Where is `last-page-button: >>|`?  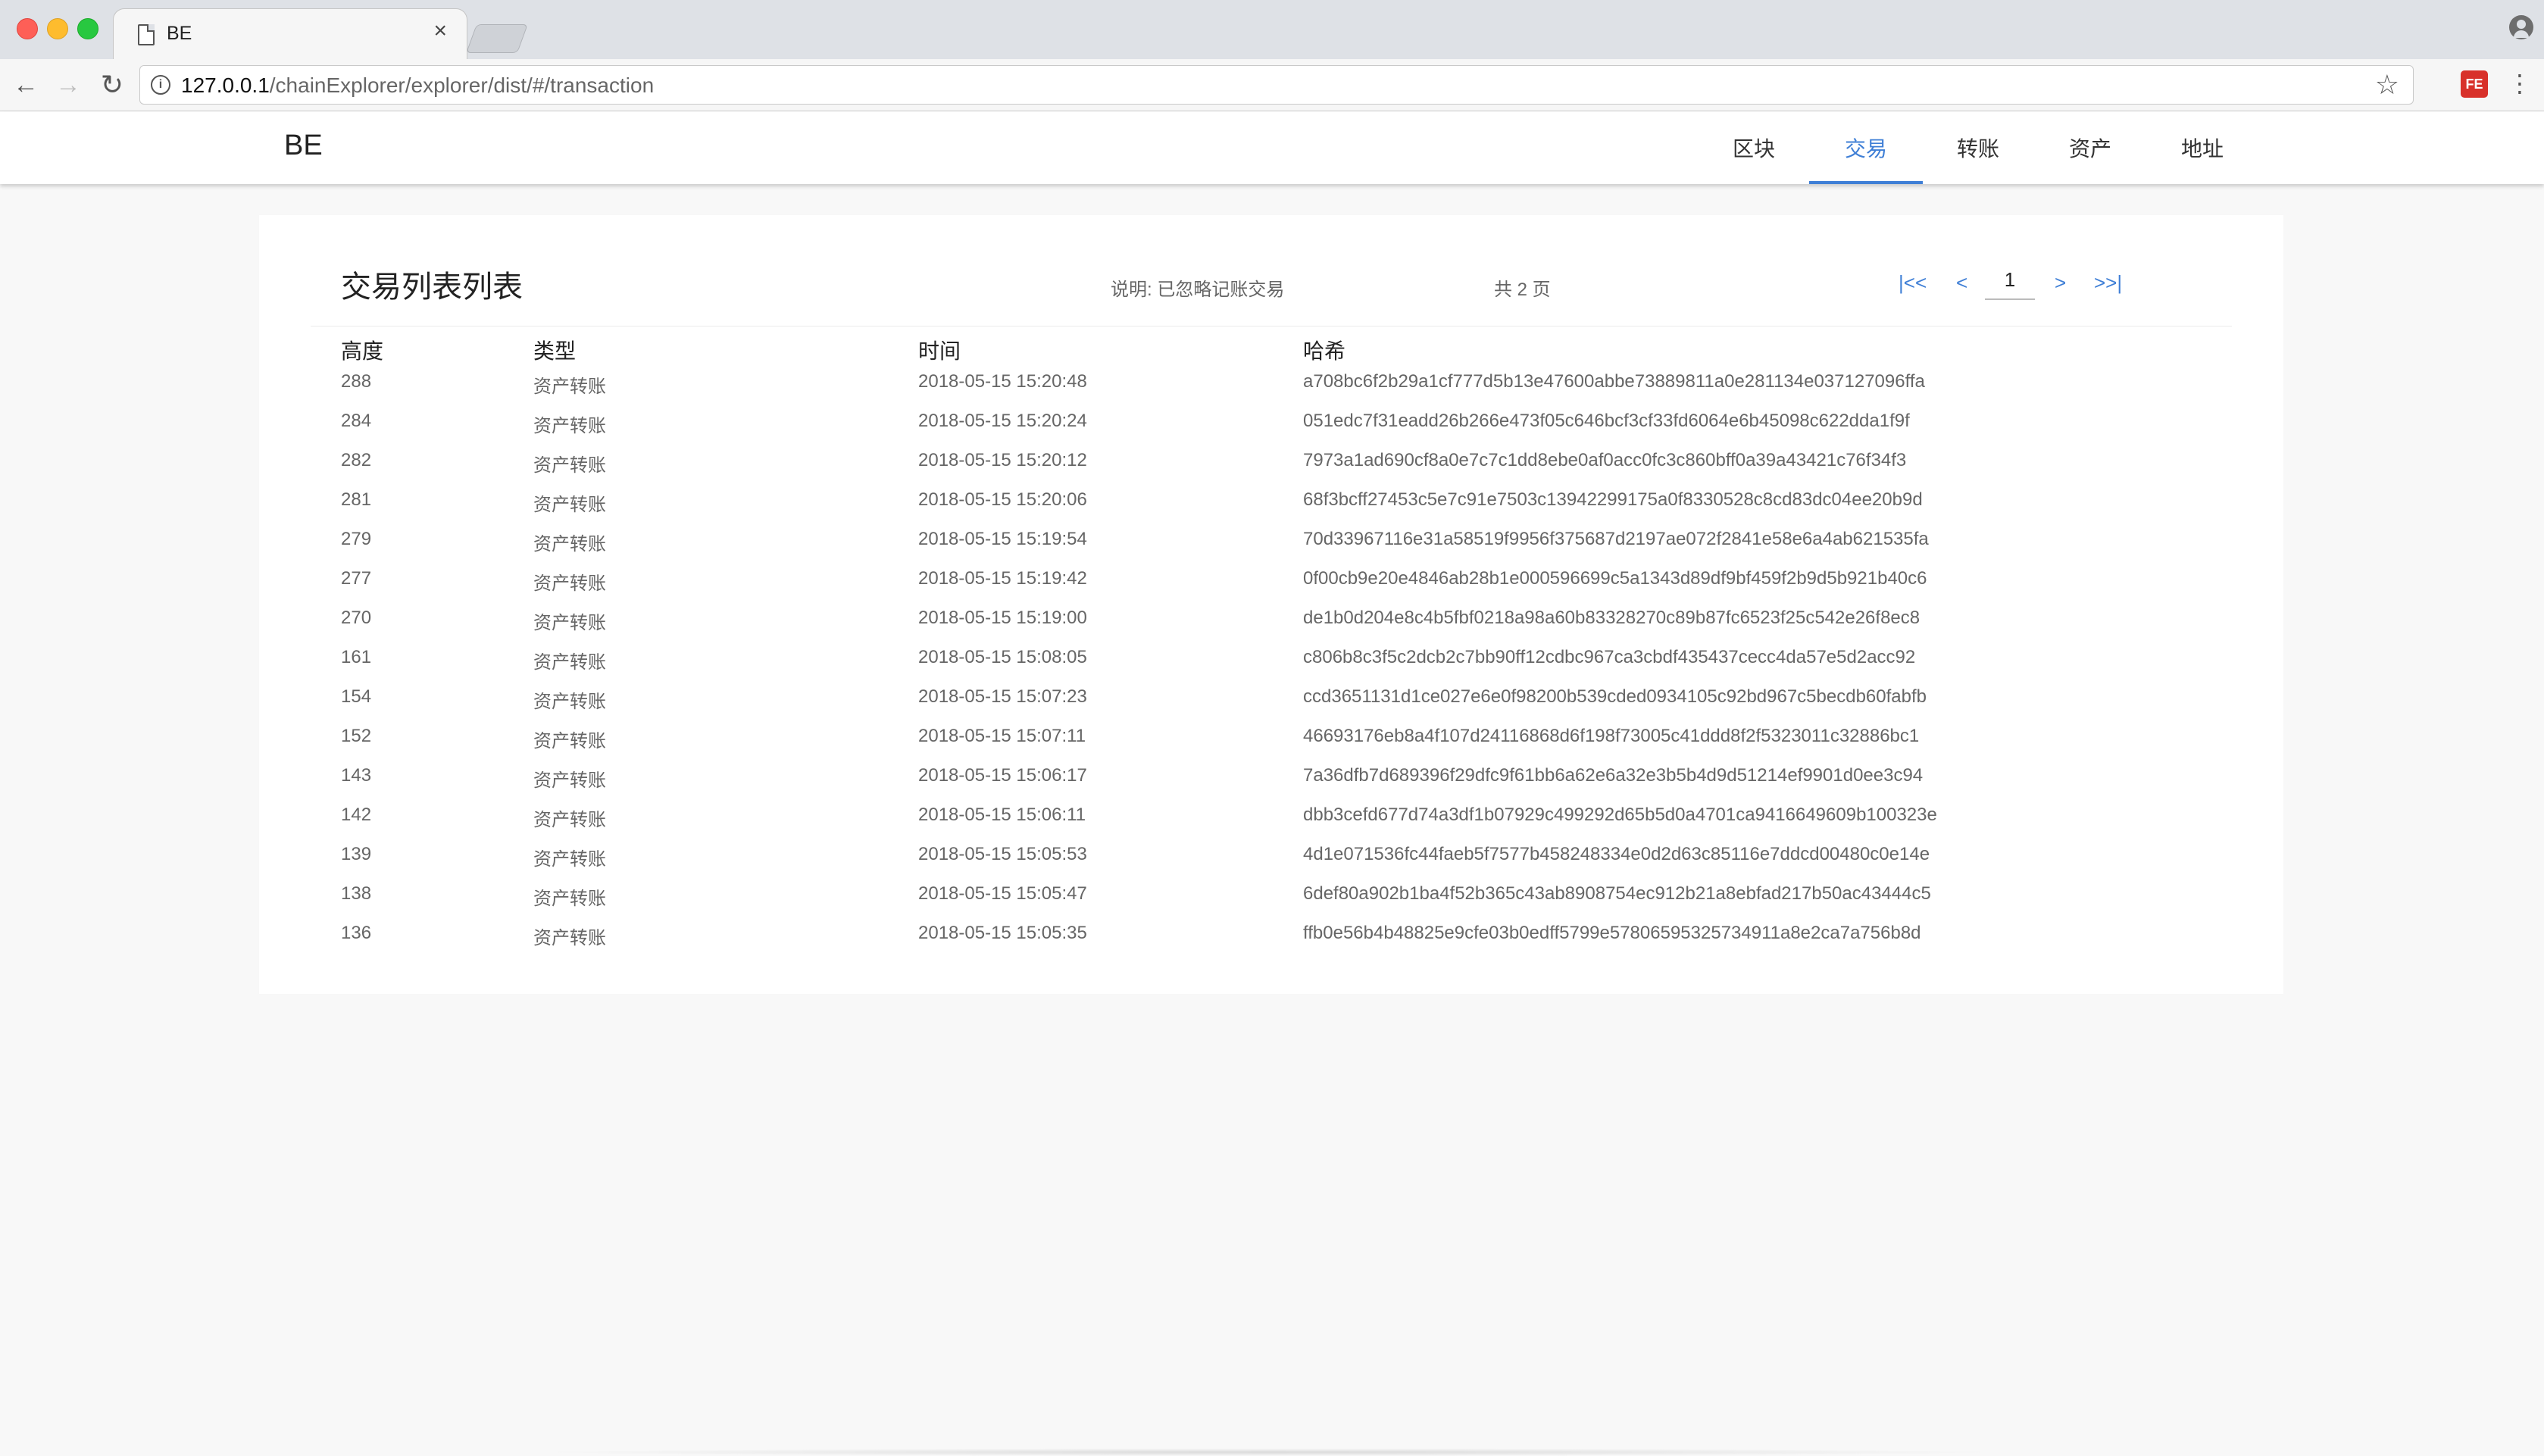
last-page-button: >>| is located at coordinates (2108, 283).